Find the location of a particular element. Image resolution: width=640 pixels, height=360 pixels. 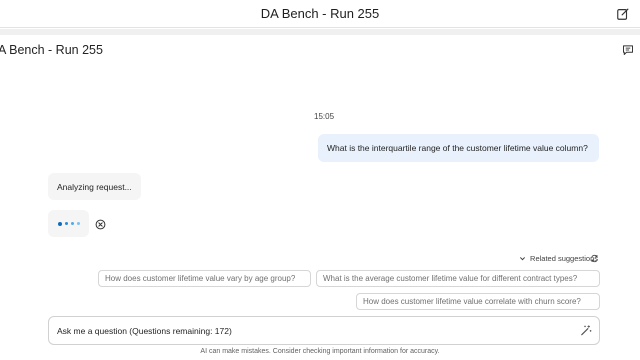

top-bar: DA Bench - Run 255 is located at coordinates (320, 14).